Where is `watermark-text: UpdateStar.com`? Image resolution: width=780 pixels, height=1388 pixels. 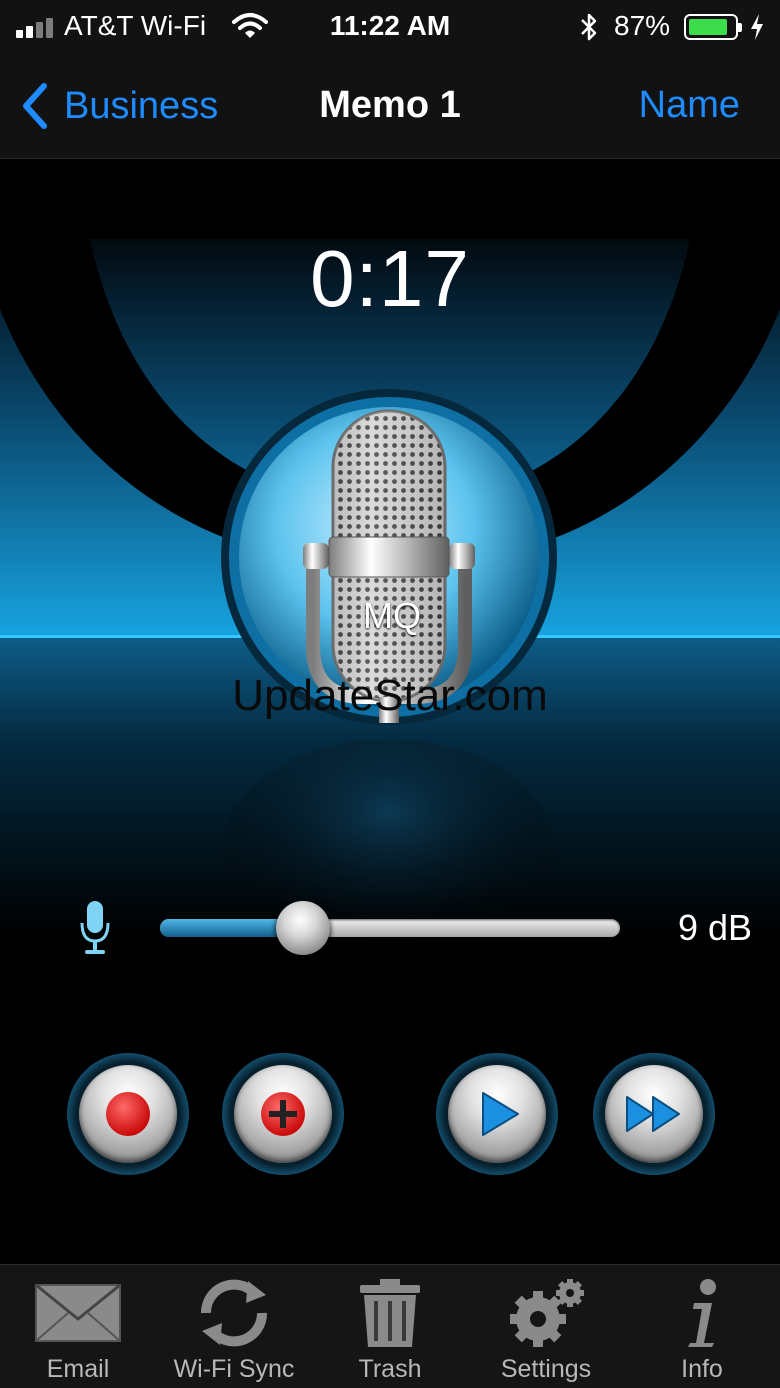 watermark-text: UpdateStar.com is located at coordinates (390, 695).